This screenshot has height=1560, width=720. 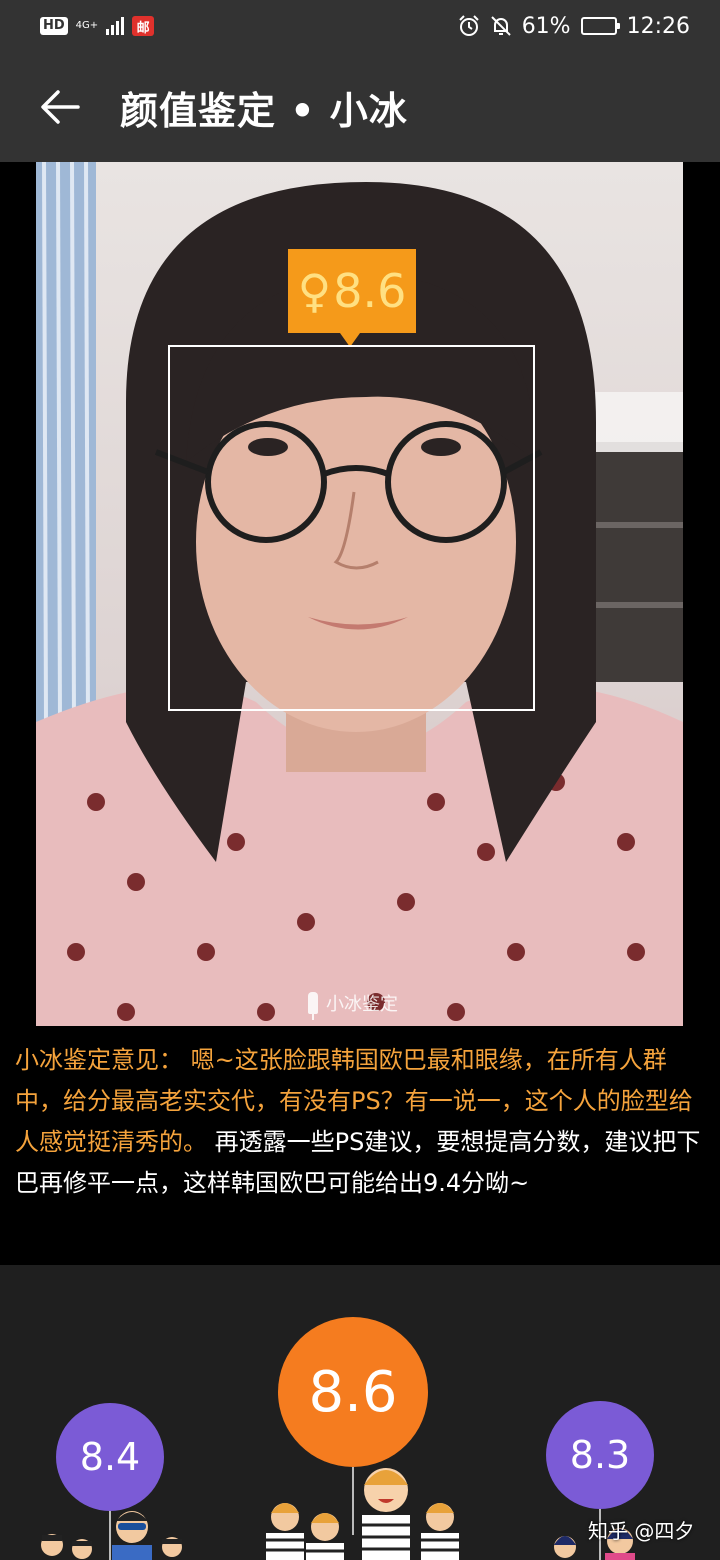 What do you see at coordinates (351, 528) in the screenshot?
I see `face-detection-box` at bounding box center [351, 528].